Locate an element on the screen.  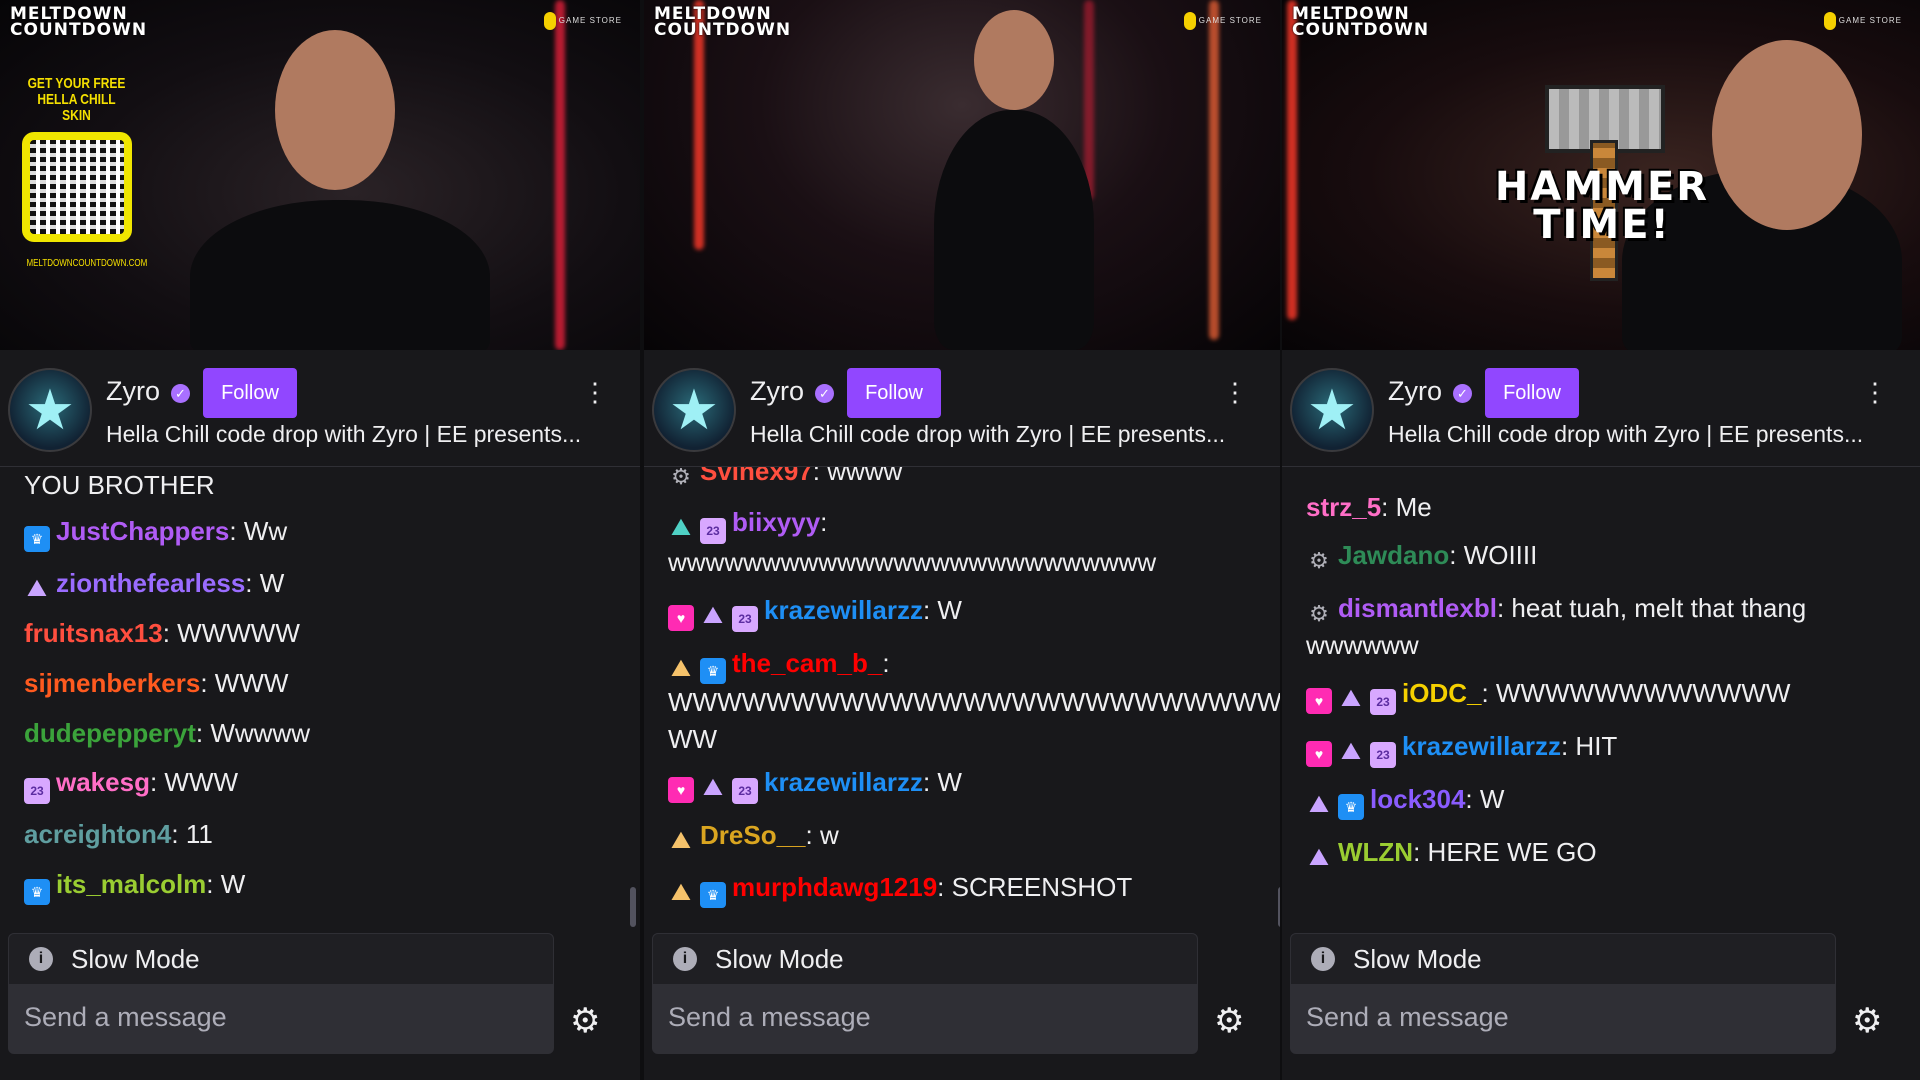
chat-username: its_malcolm is located at coordinates (131, 884).